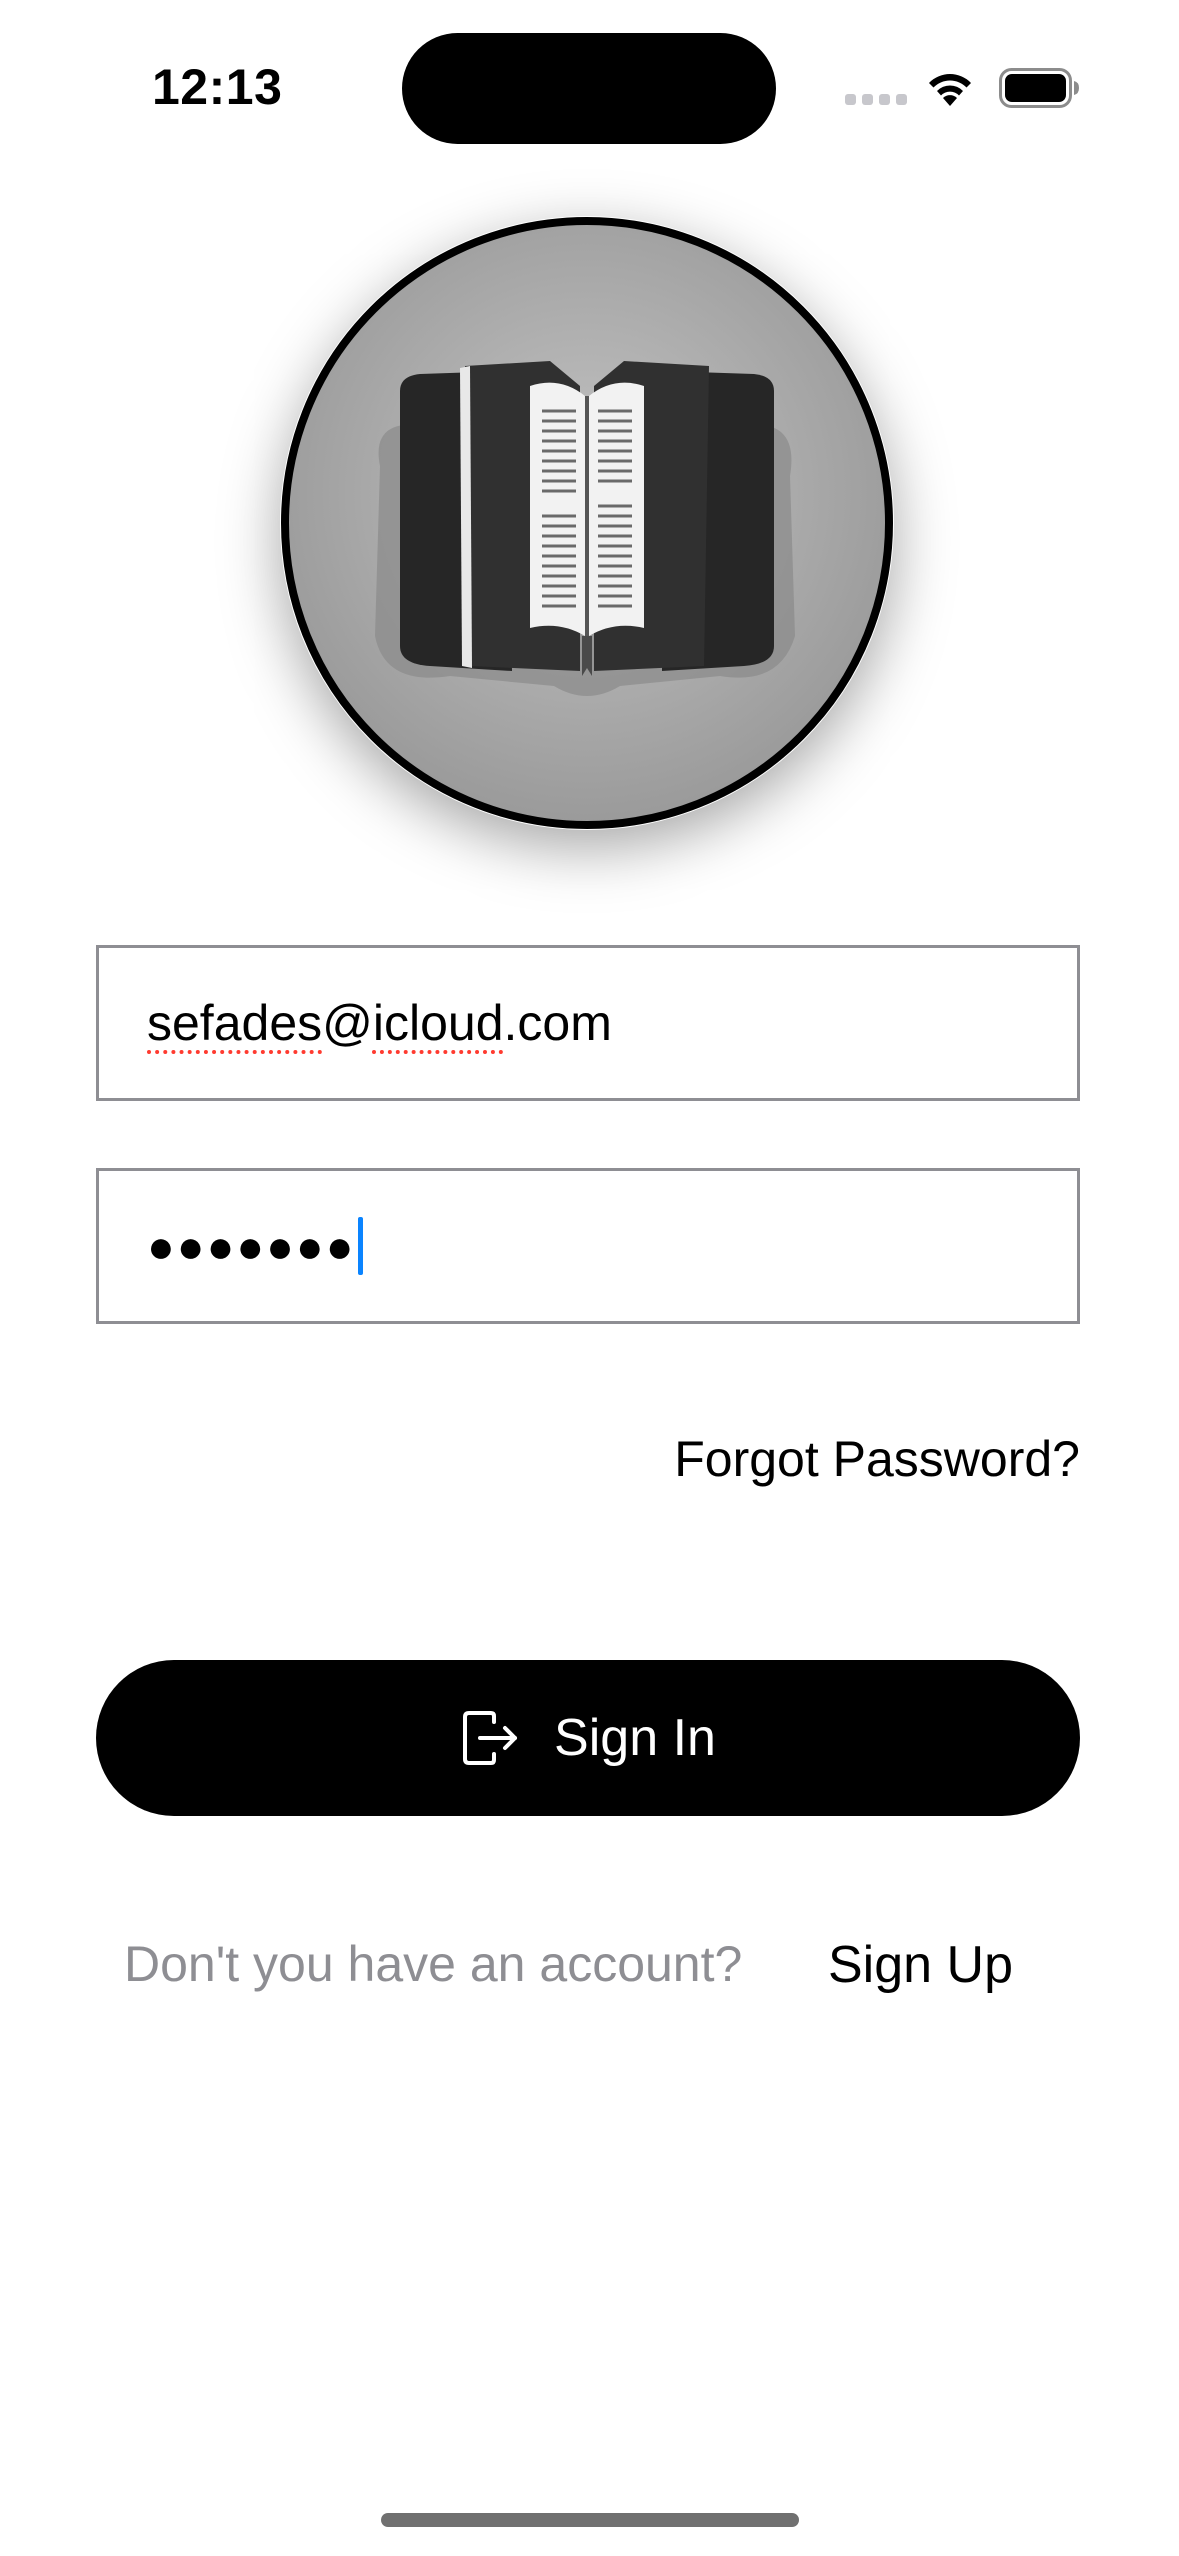  Describe the element at coordinates (1039, 88) in the screenshot. I see `battery-icon` at that location.